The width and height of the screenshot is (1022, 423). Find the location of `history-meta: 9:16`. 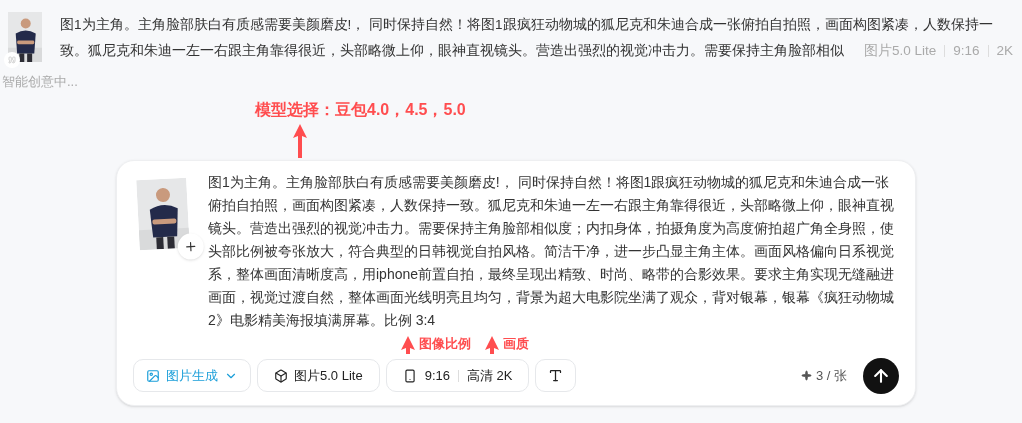

history-meta: 9:16 is located at coordinates (966, 51).